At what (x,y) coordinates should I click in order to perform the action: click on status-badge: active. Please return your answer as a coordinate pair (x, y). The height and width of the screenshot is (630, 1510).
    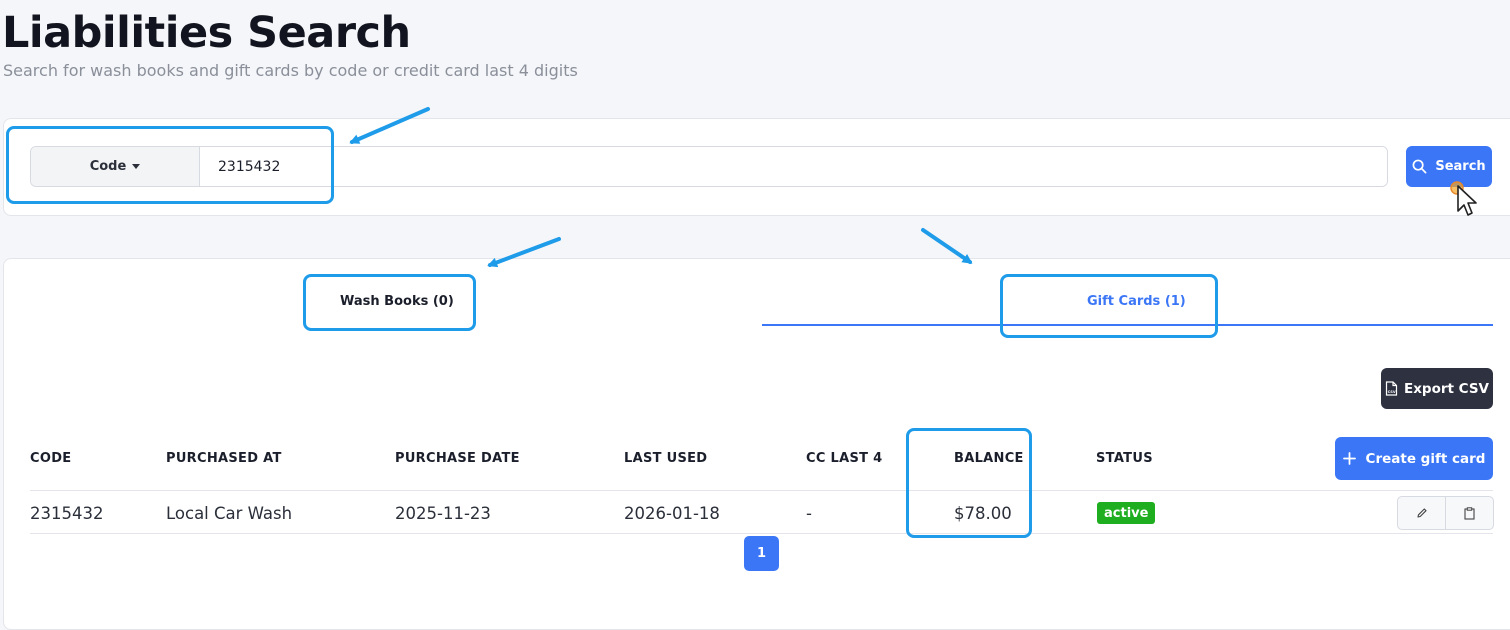
    Looking at the image, I should click on (1126, 513).